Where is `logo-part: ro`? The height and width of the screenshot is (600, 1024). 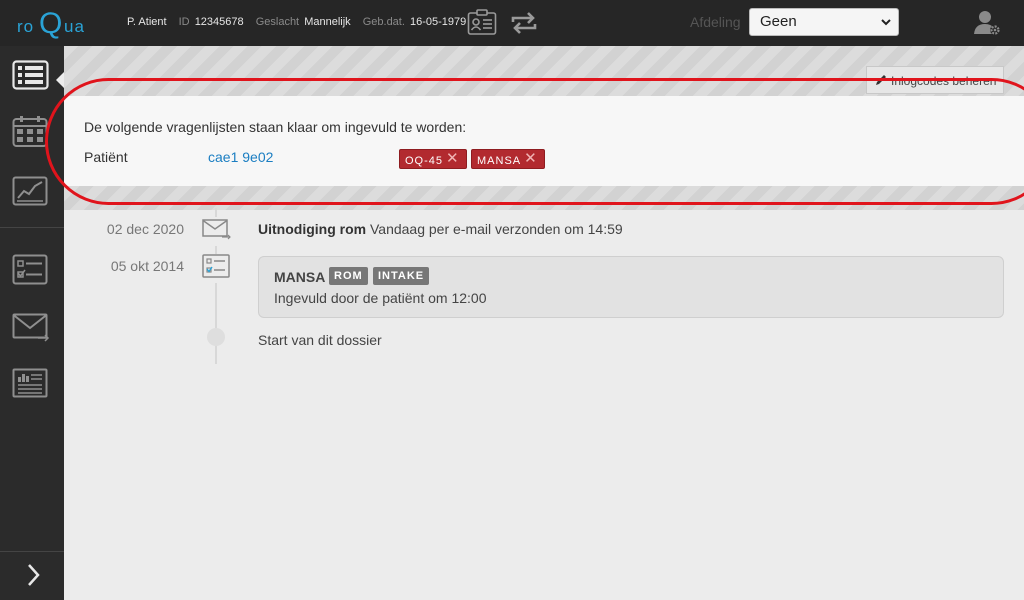 logo-part: ro is located at coordinates (26, 26).